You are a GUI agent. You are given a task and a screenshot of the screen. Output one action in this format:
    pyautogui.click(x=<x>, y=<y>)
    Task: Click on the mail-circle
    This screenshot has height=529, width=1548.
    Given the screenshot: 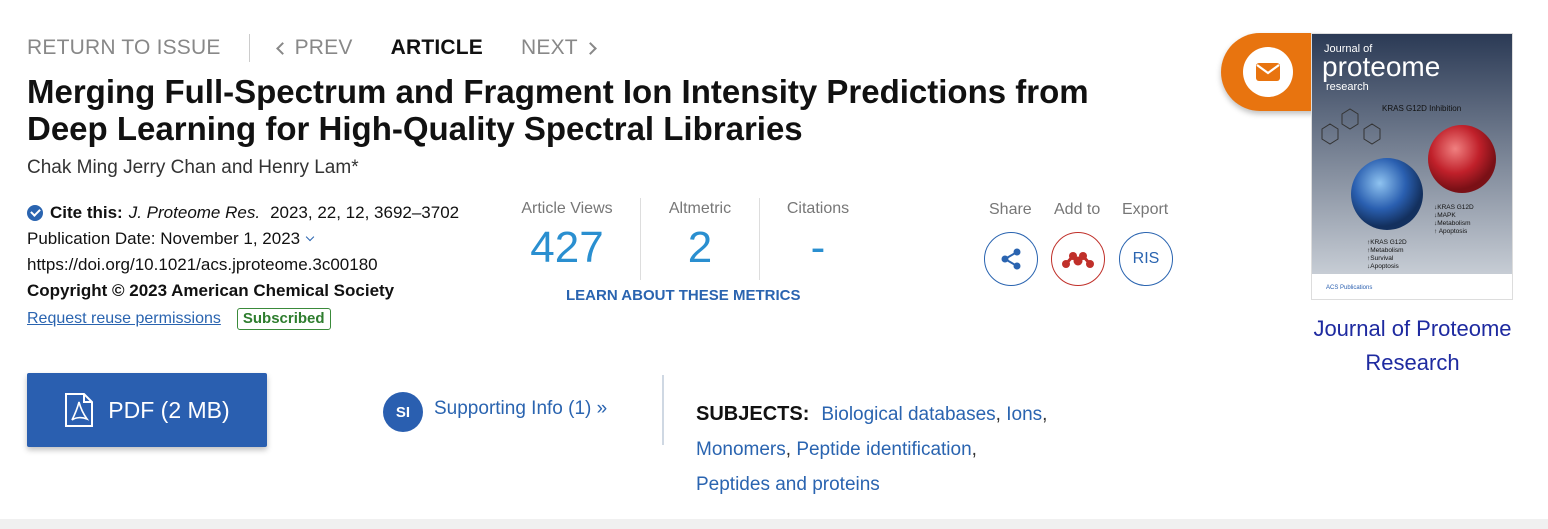 What is the action you would take?
    pyautogui.click(x=1268, y=72)
    